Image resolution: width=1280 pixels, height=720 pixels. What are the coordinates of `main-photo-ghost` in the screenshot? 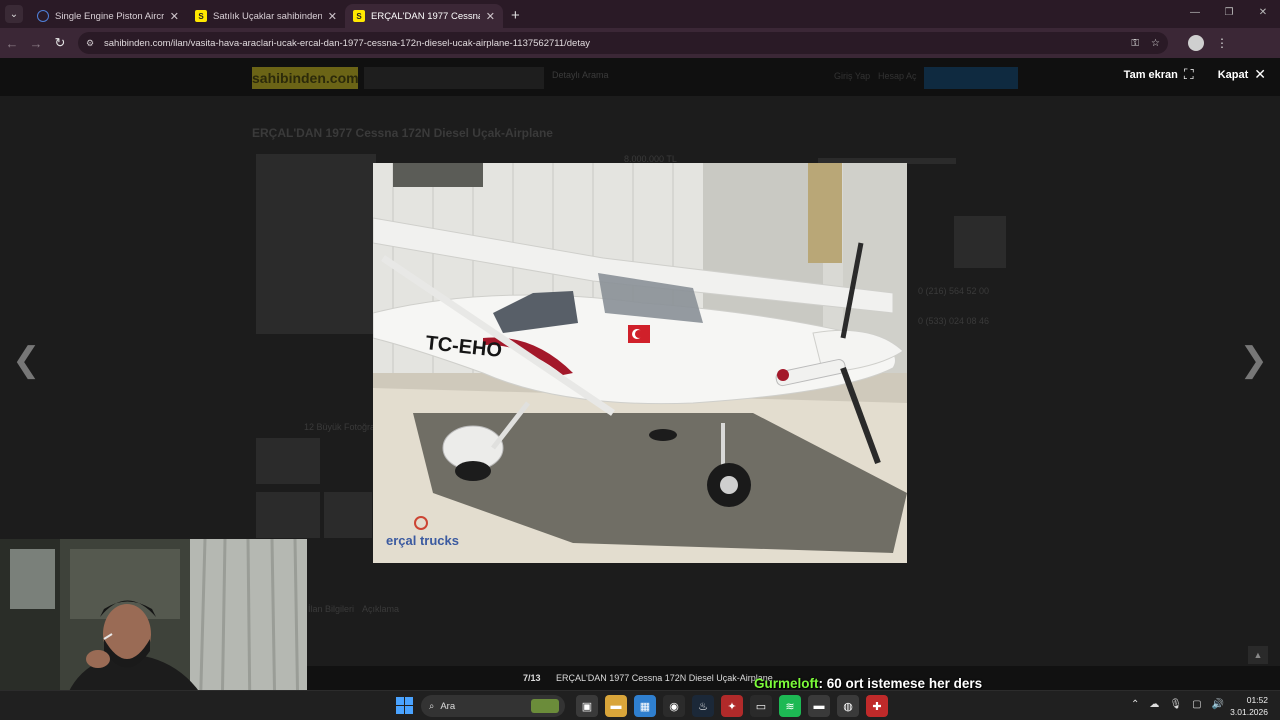 It's located at (316, 244).